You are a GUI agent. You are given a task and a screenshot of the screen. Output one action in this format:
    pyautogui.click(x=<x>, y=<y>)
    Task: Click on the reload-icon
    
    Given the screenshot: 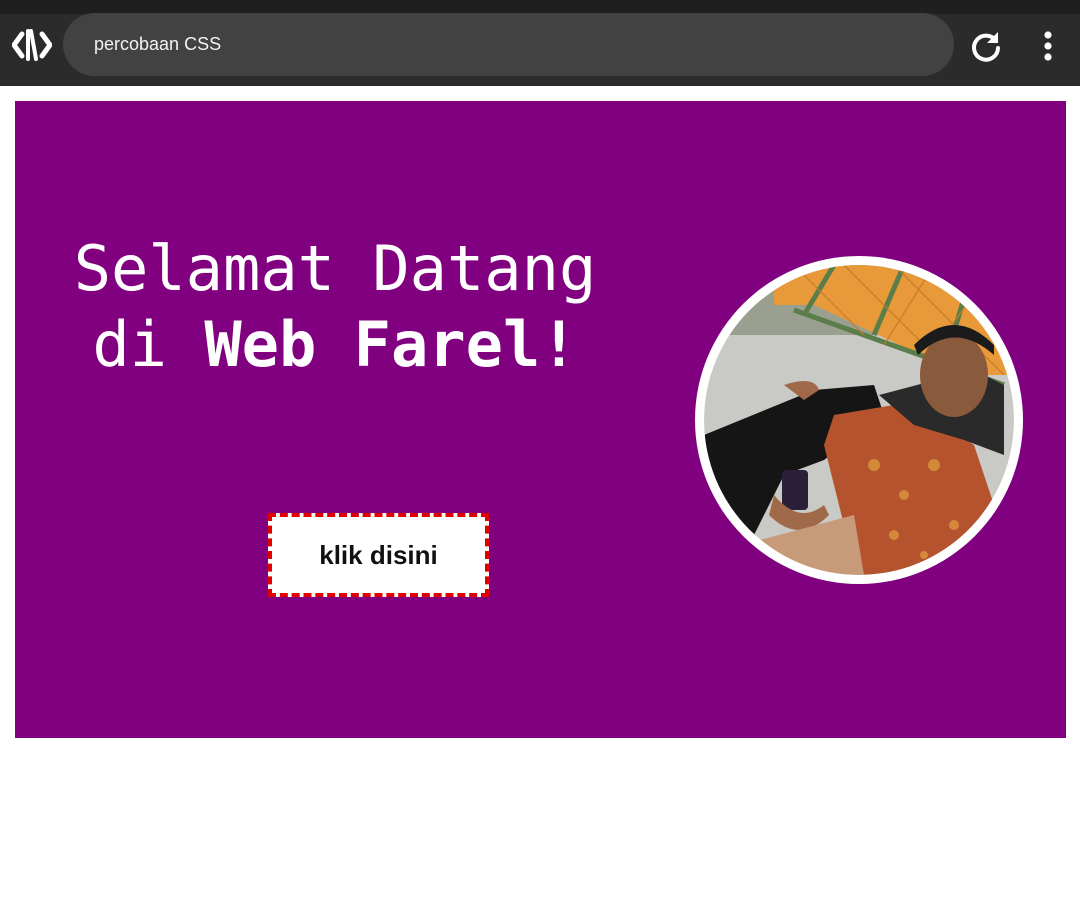 What is the action you would take?
    pyautogui.click(x=986, y=46)
    